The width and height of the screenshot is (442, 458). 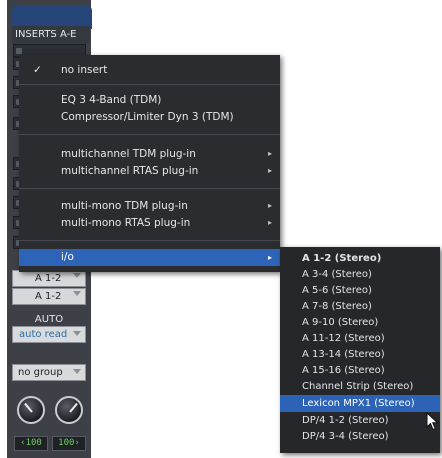 I want to click on menu-item-label: no insert, so click(x=84, y=70).